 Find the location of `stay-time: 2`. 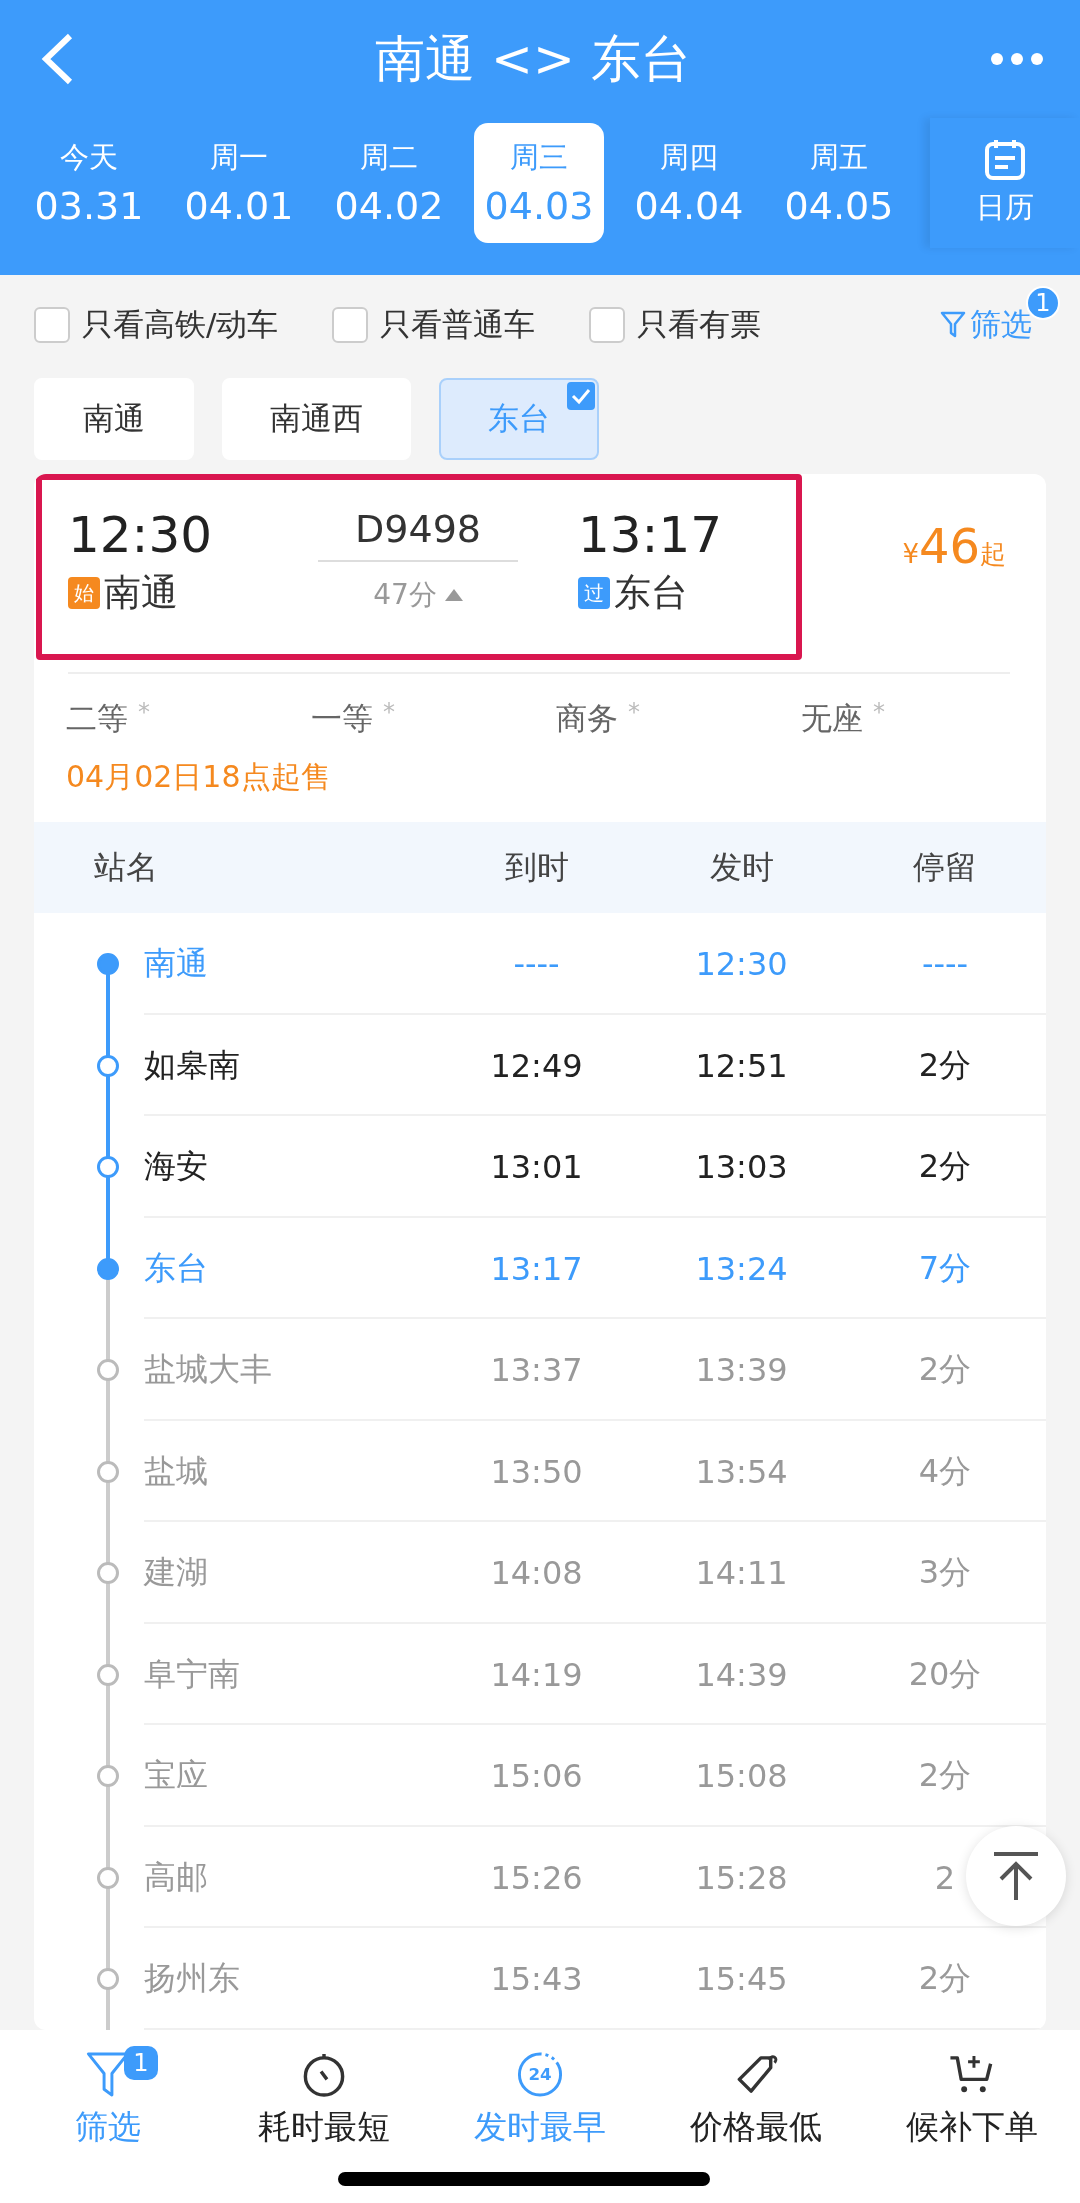

stay-time: 2 is located at coordinates (945, 1877).